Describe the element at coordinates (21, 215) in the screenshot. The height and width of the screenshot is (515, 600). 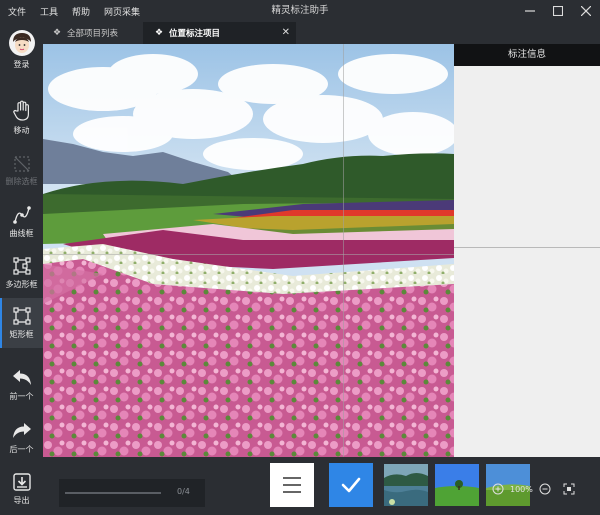
I see `curve-icon` at that location.